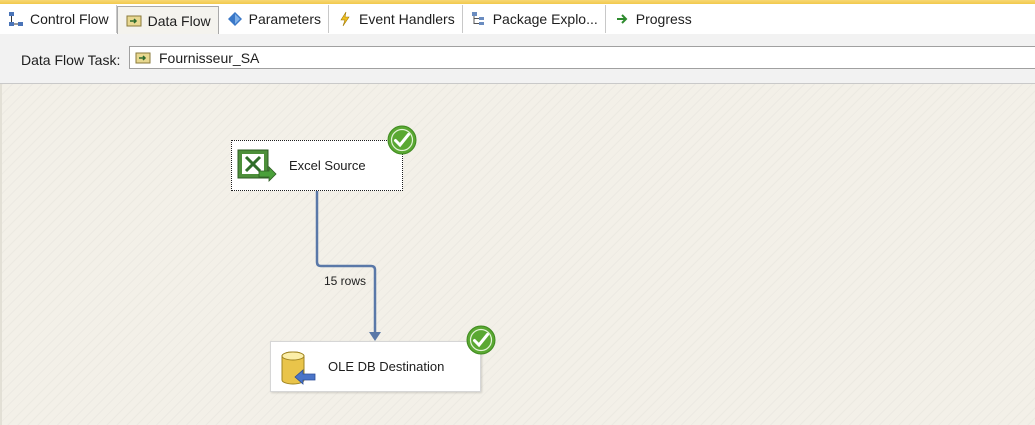  Describe the element at coordinates (327, 165) in the screenshot. I see `component-label: Excel Source` at that location.